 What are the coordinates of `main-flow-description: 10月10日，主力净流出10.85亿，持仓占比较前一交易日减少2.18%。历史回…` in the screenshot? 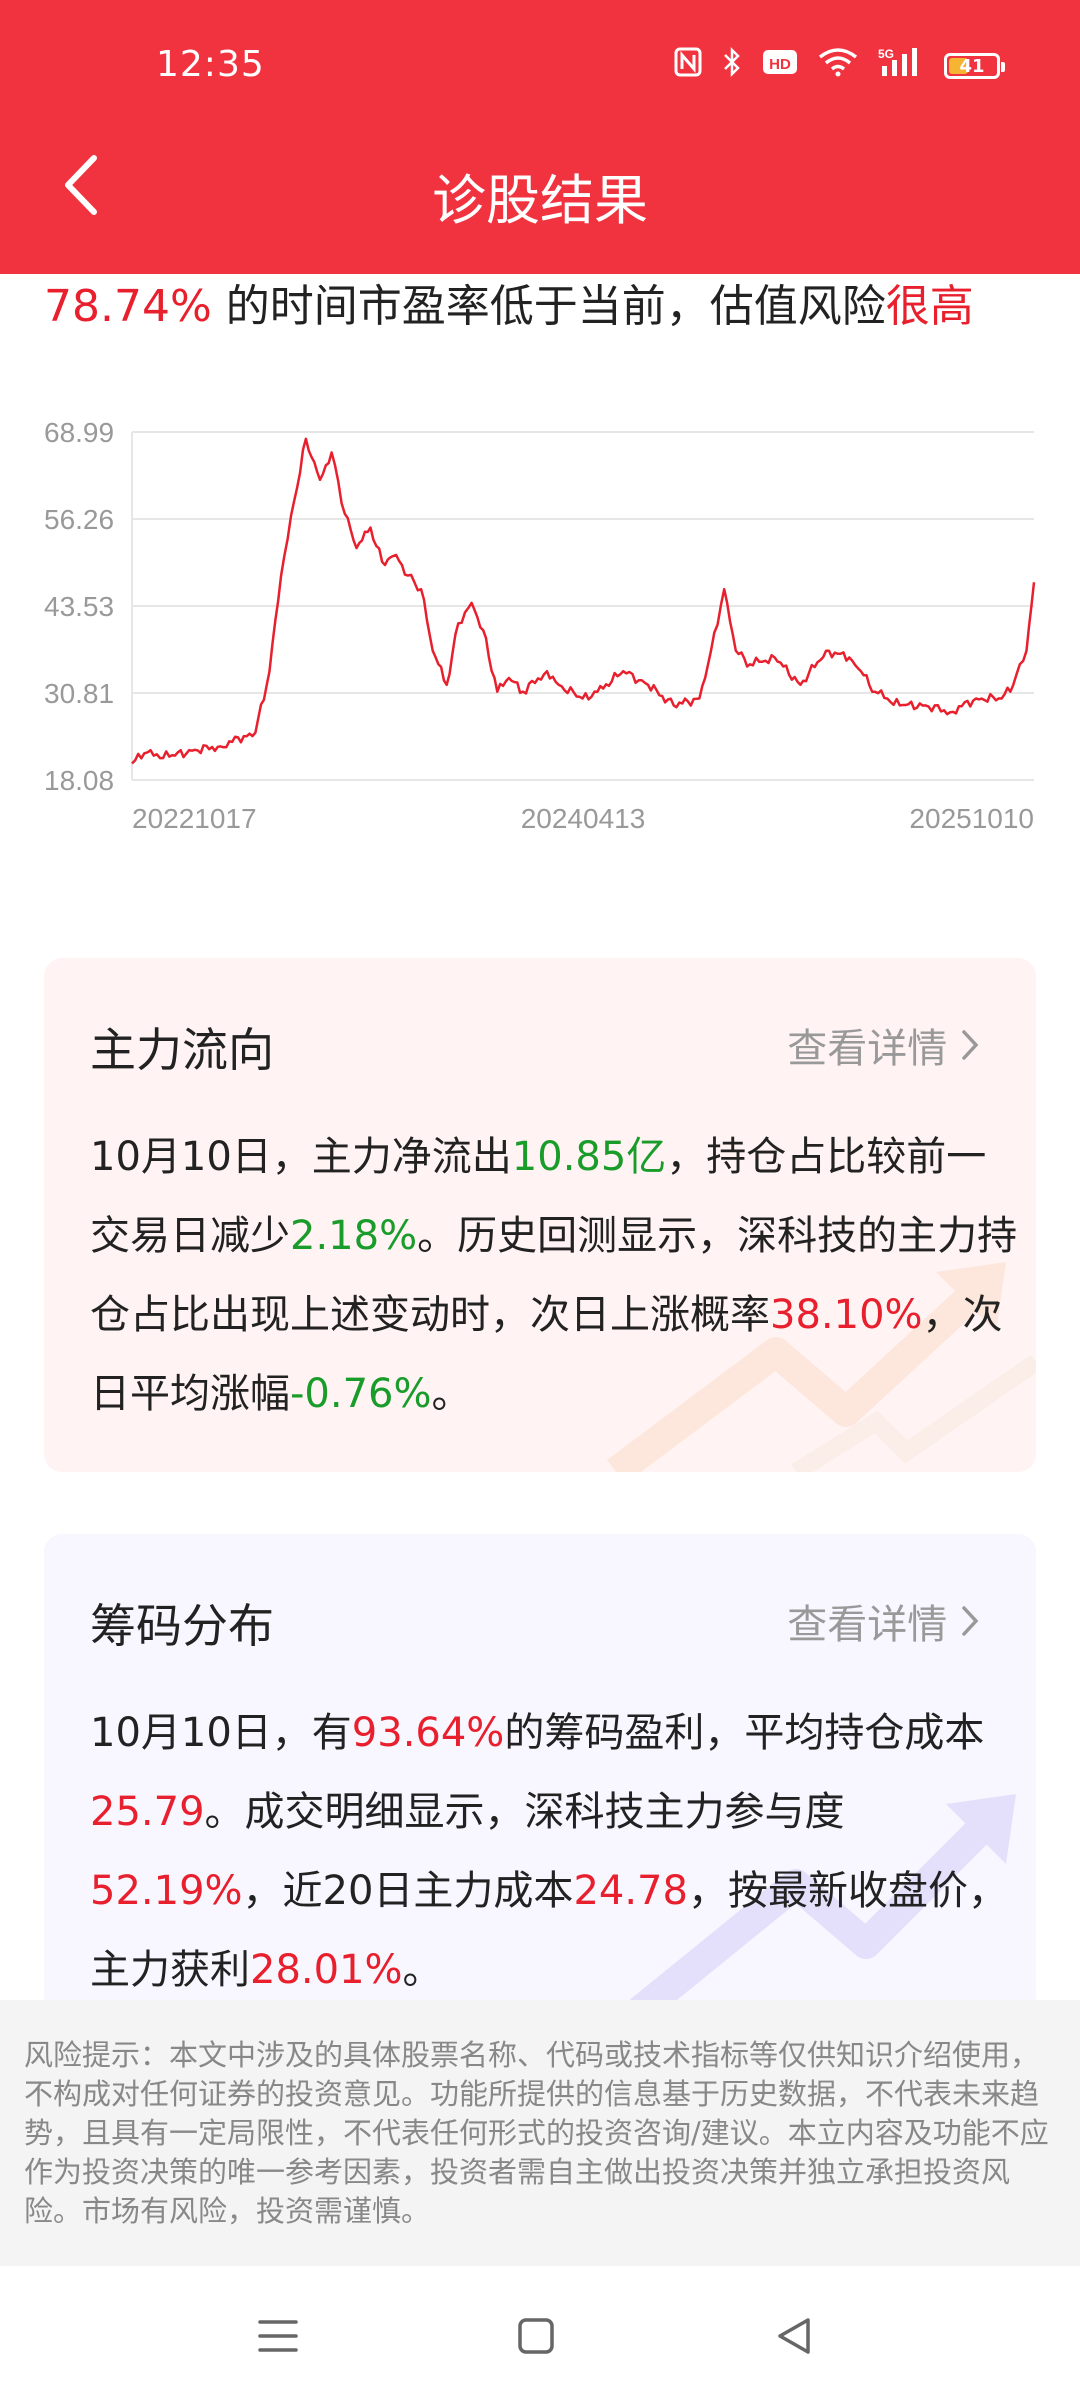 It's located at (555, 1276).